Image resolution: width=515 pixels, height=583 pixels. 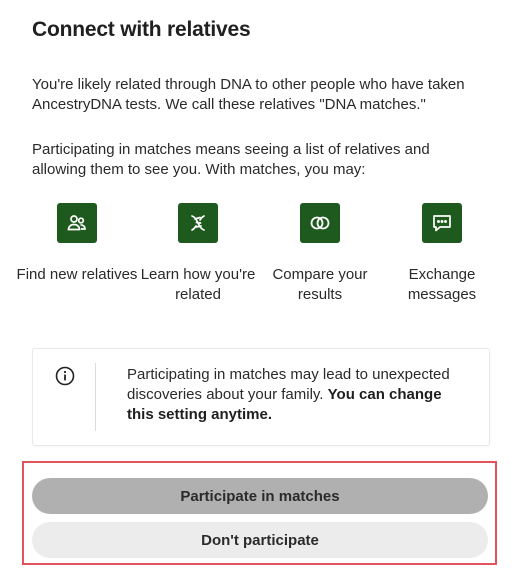 What do you see at coordinates (442, 254) in the screenshot?
I see `feature-exchange-messages: Exchange messages` at bounding box center [442, 254].